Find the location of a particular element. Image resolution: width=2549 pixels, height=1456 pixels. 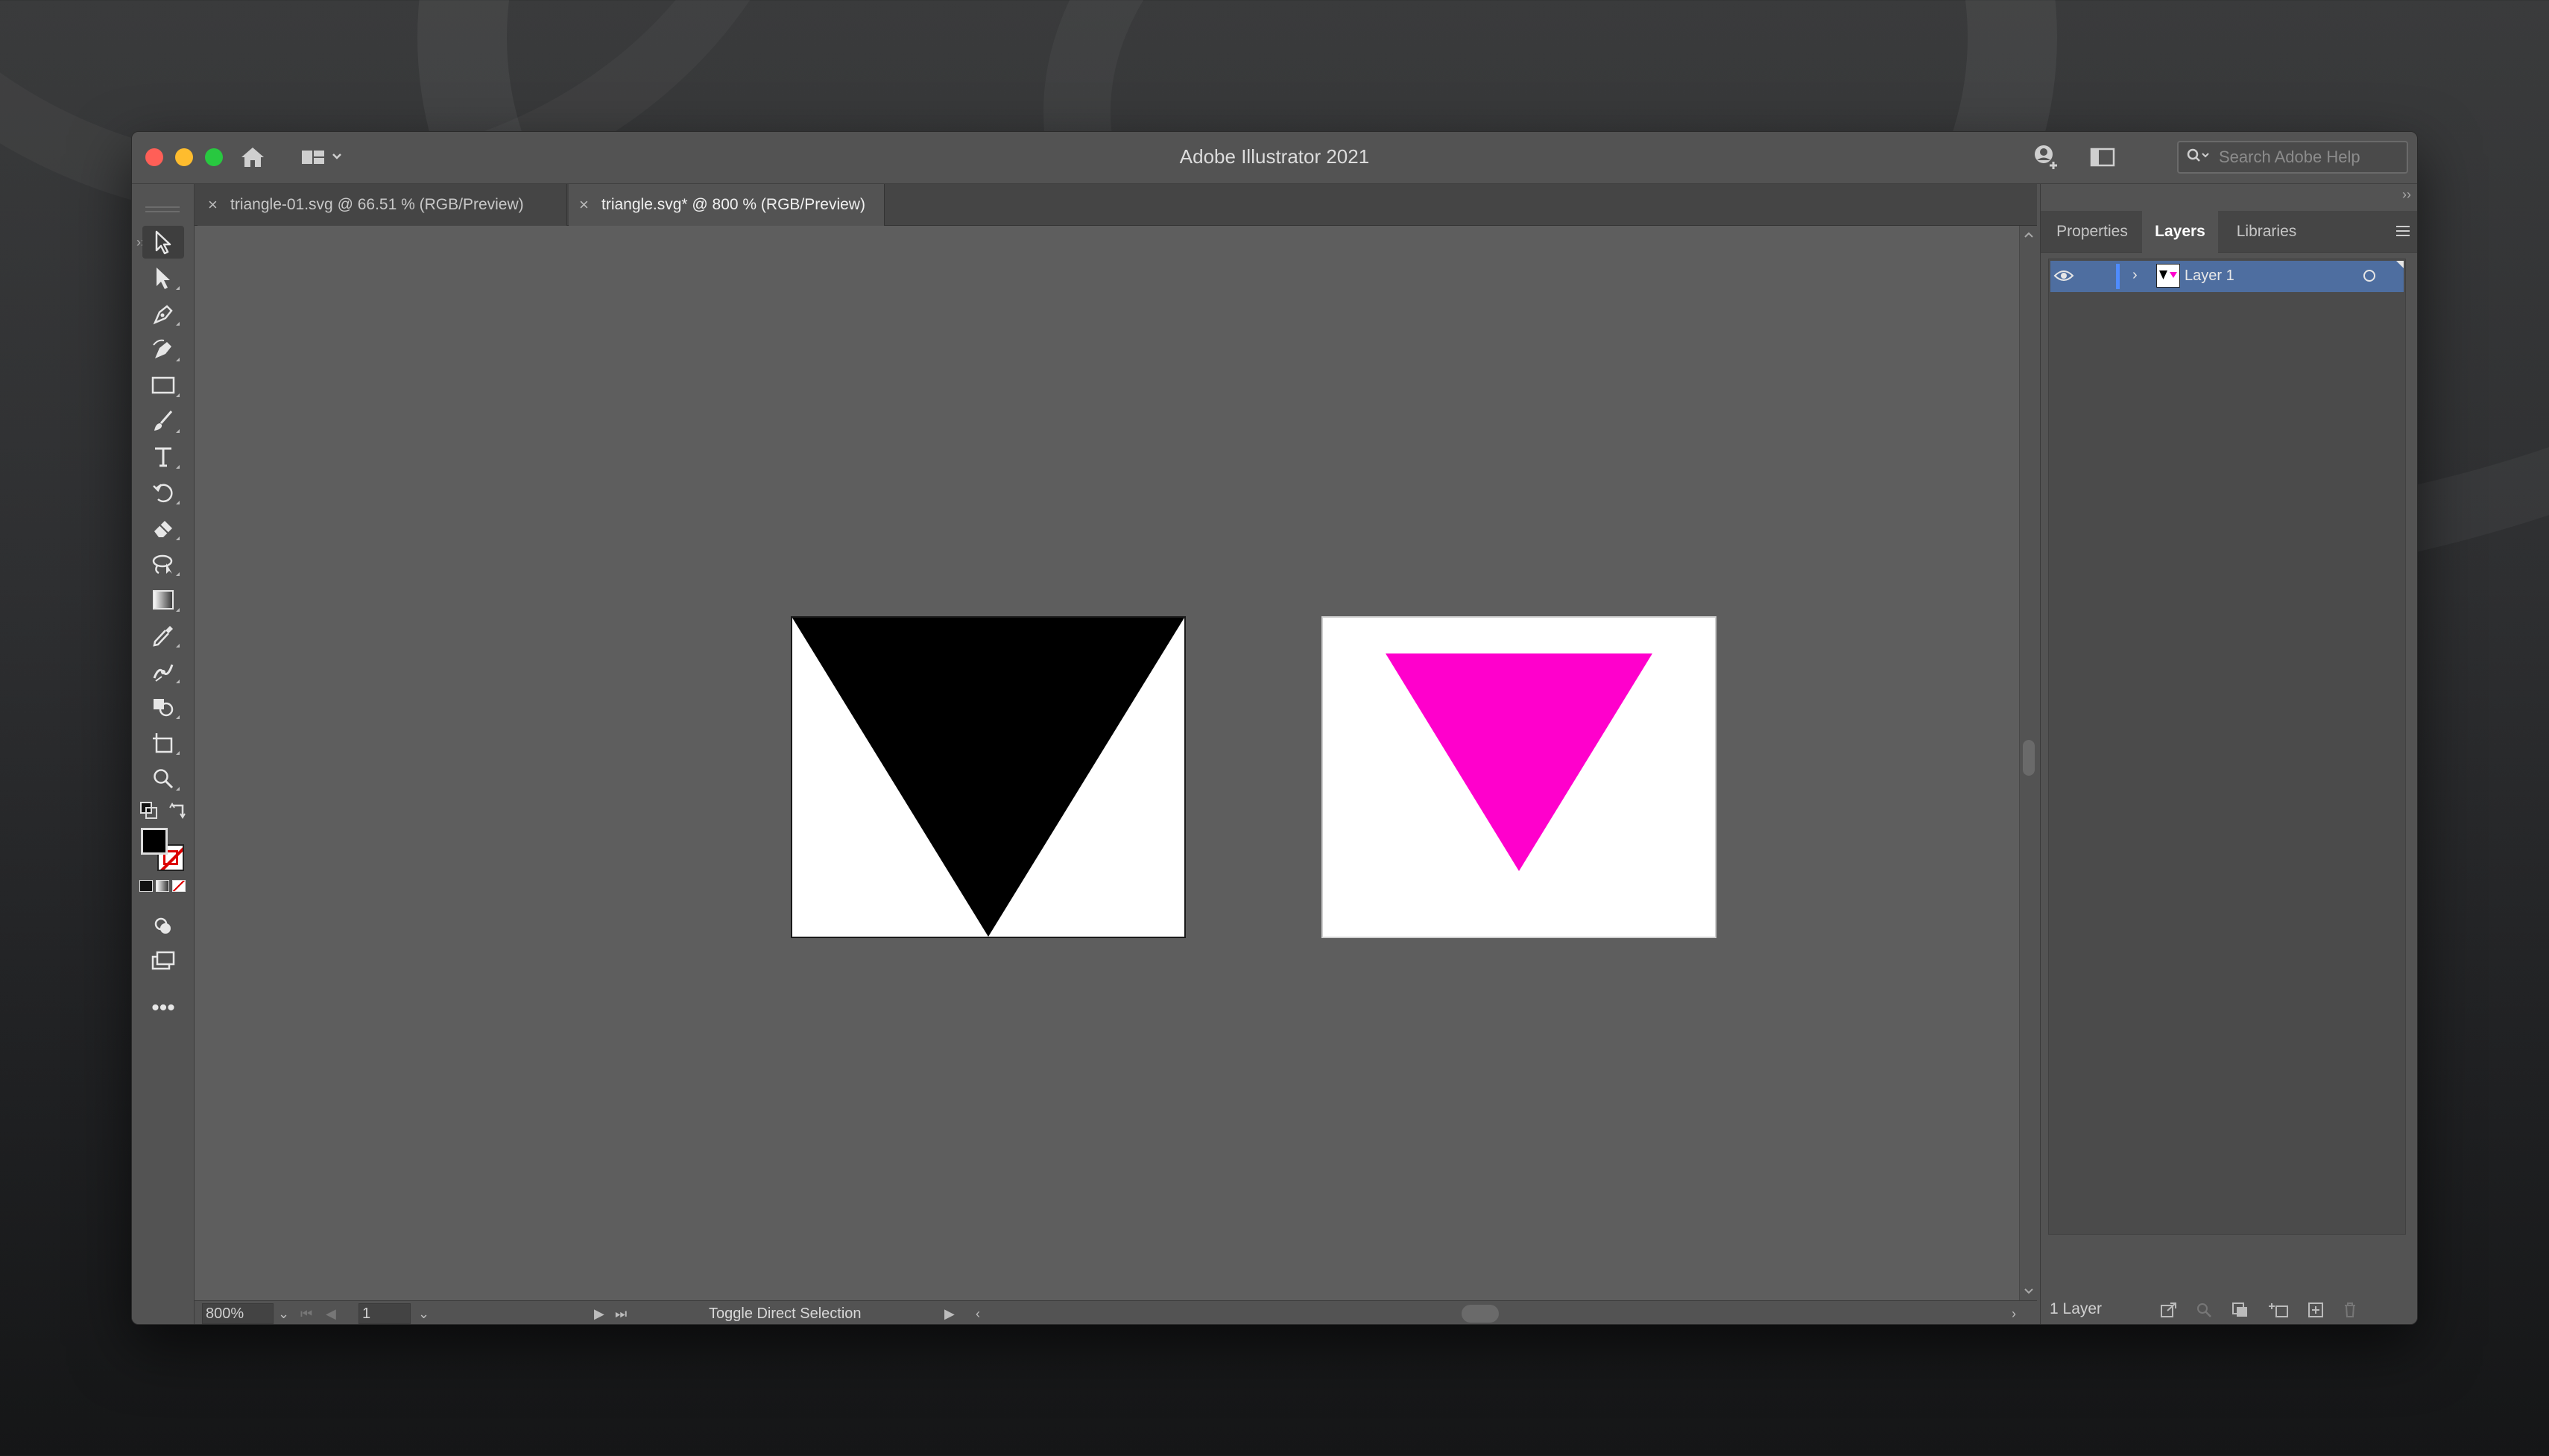

status-menu-icon: ▶ is located at coordinates (949, 1313).